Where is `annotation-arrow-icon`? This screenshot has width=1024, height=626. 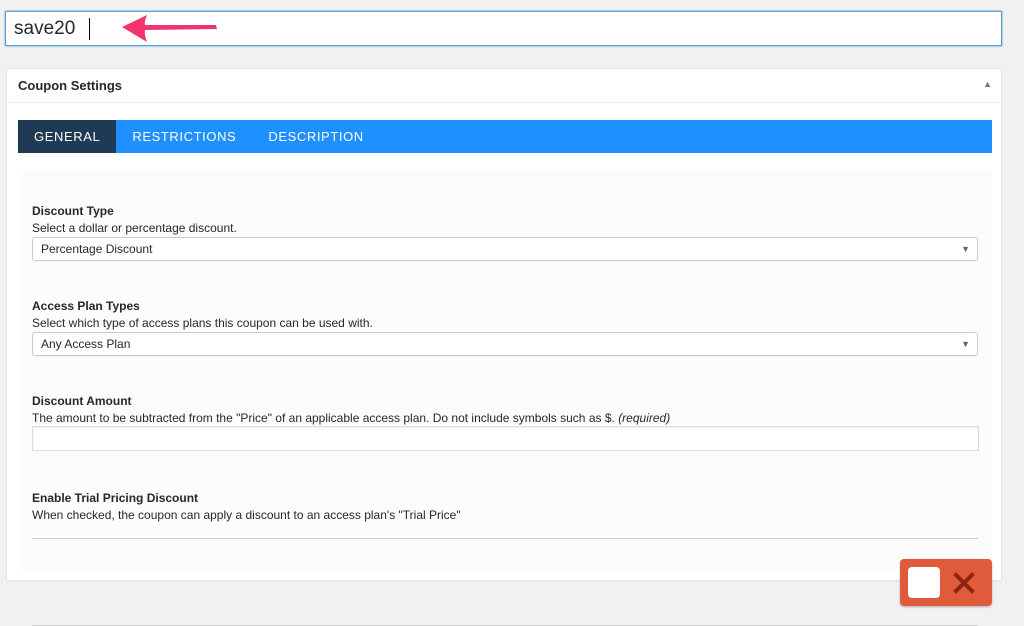 annotation-arrow-icon is located at coordinates (169, 28).